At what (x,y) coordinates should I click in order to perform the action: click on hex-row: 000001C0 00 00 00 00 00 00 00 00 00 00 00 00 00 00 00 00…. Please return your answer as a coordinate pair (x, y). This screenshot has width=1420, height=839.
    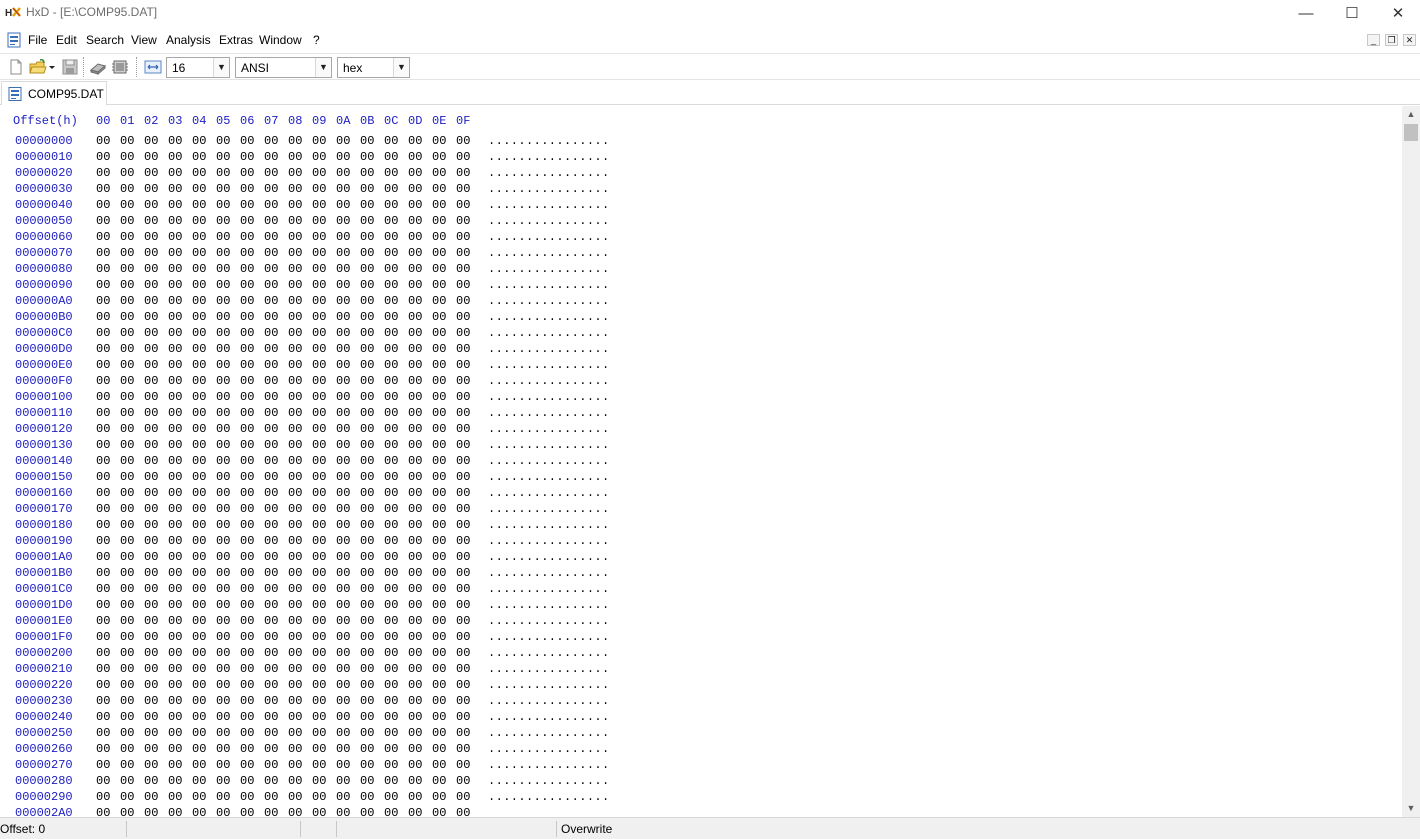
    Looking at the image, I should click on (701, 590).